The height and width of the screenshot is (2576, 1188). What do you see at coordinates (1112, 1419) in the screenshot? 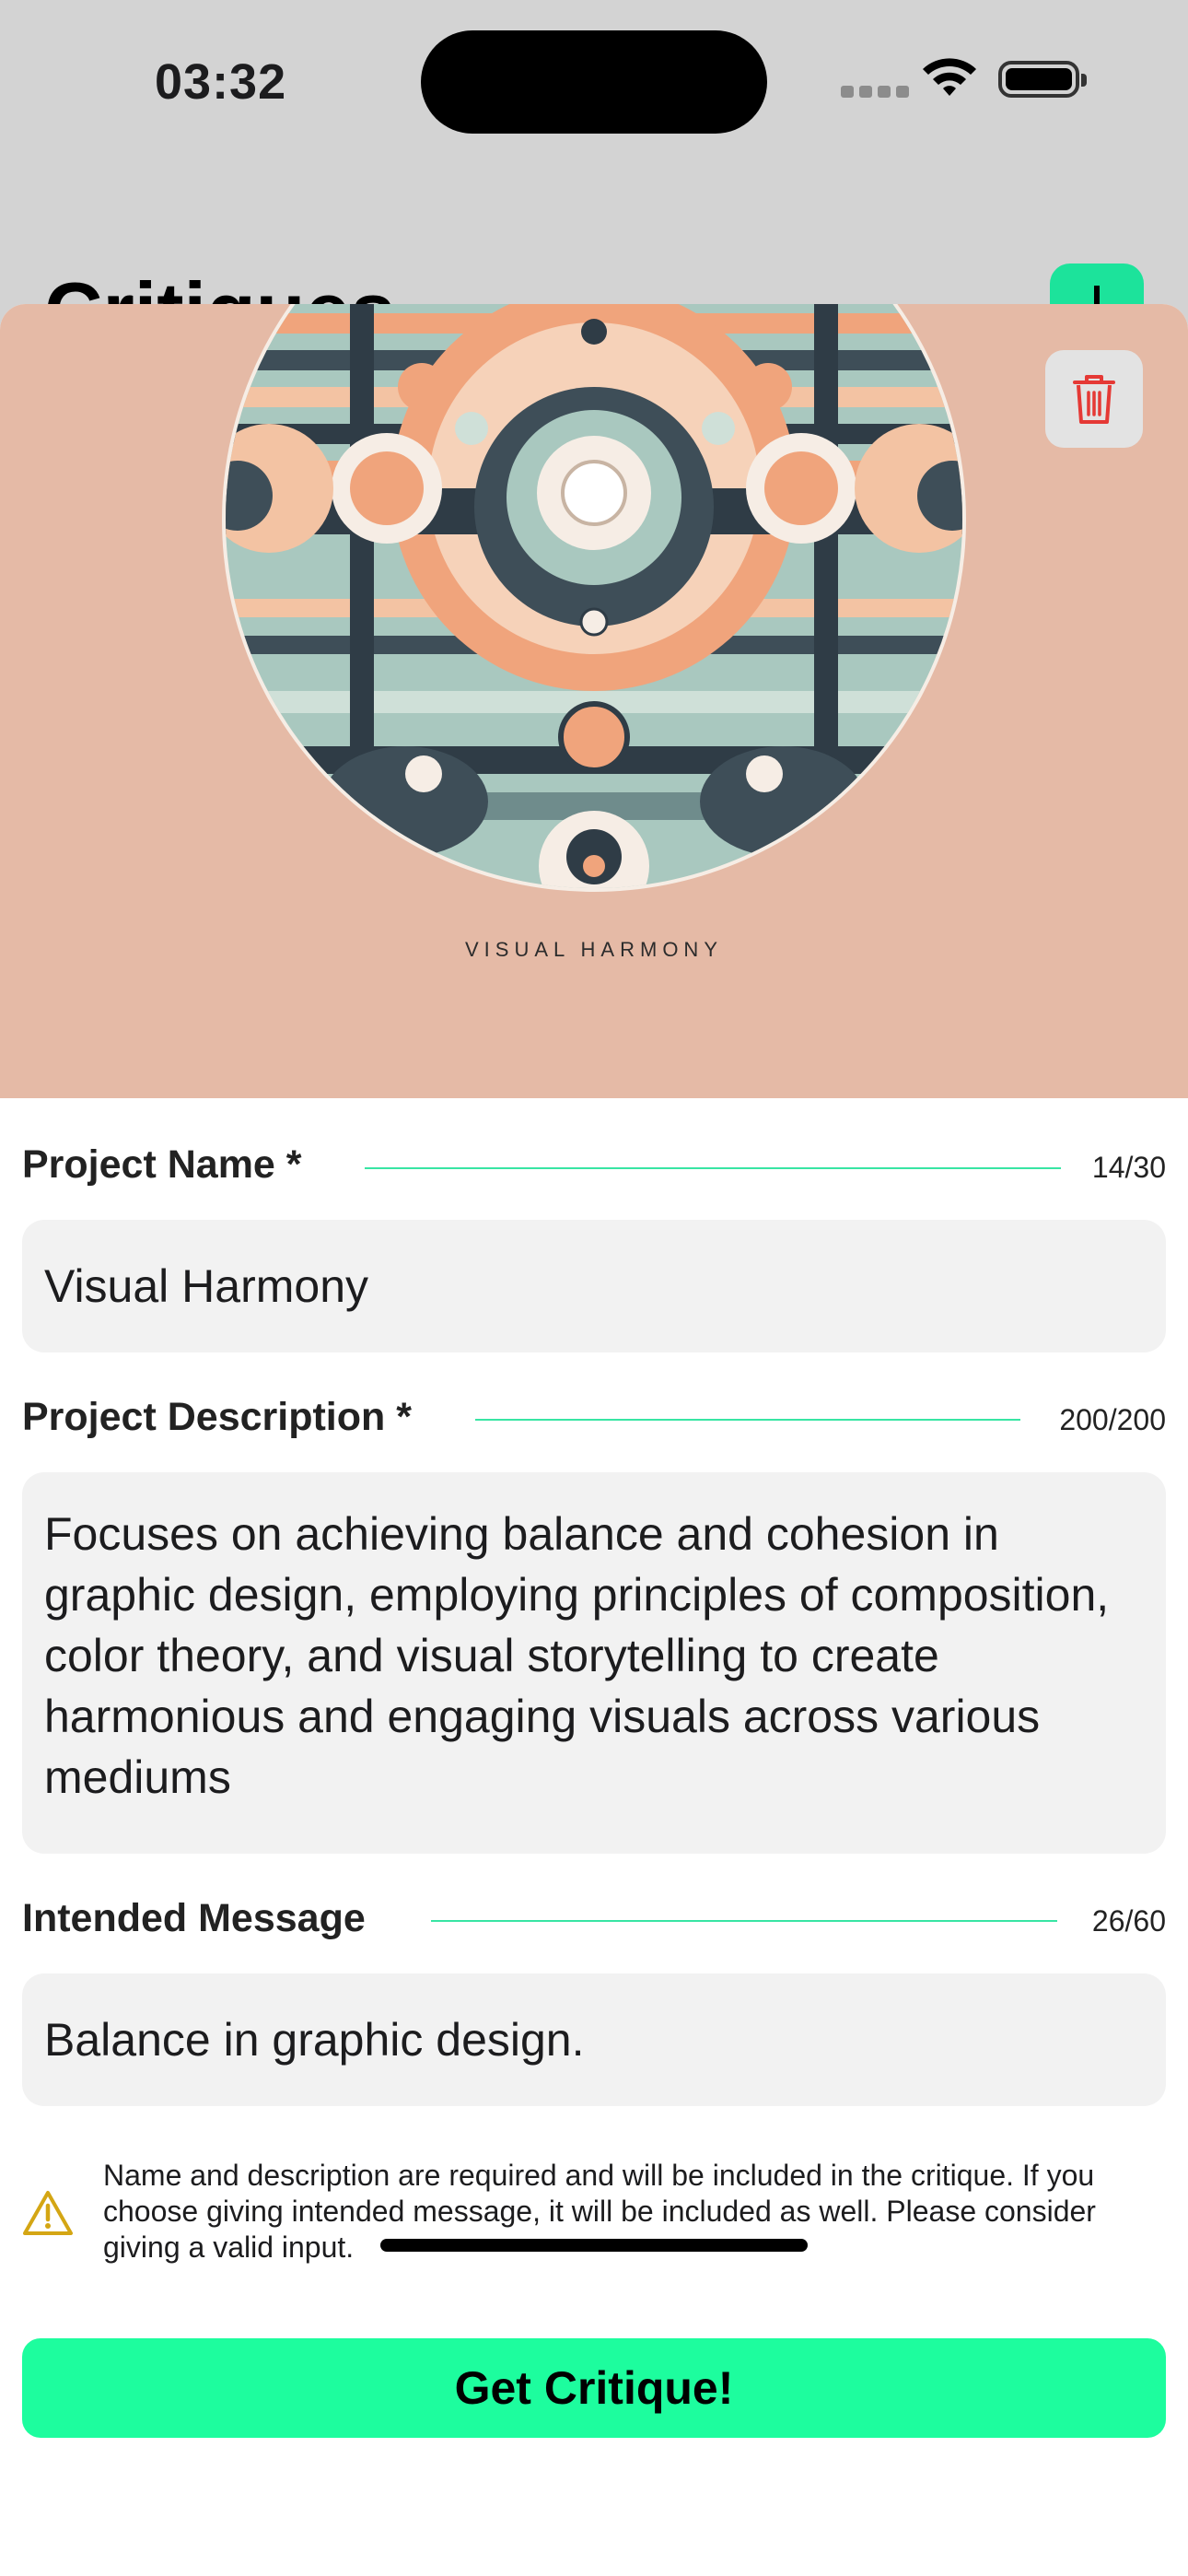
I see `project-description-counter: 200/200` at bounding box center [1112, 1419].